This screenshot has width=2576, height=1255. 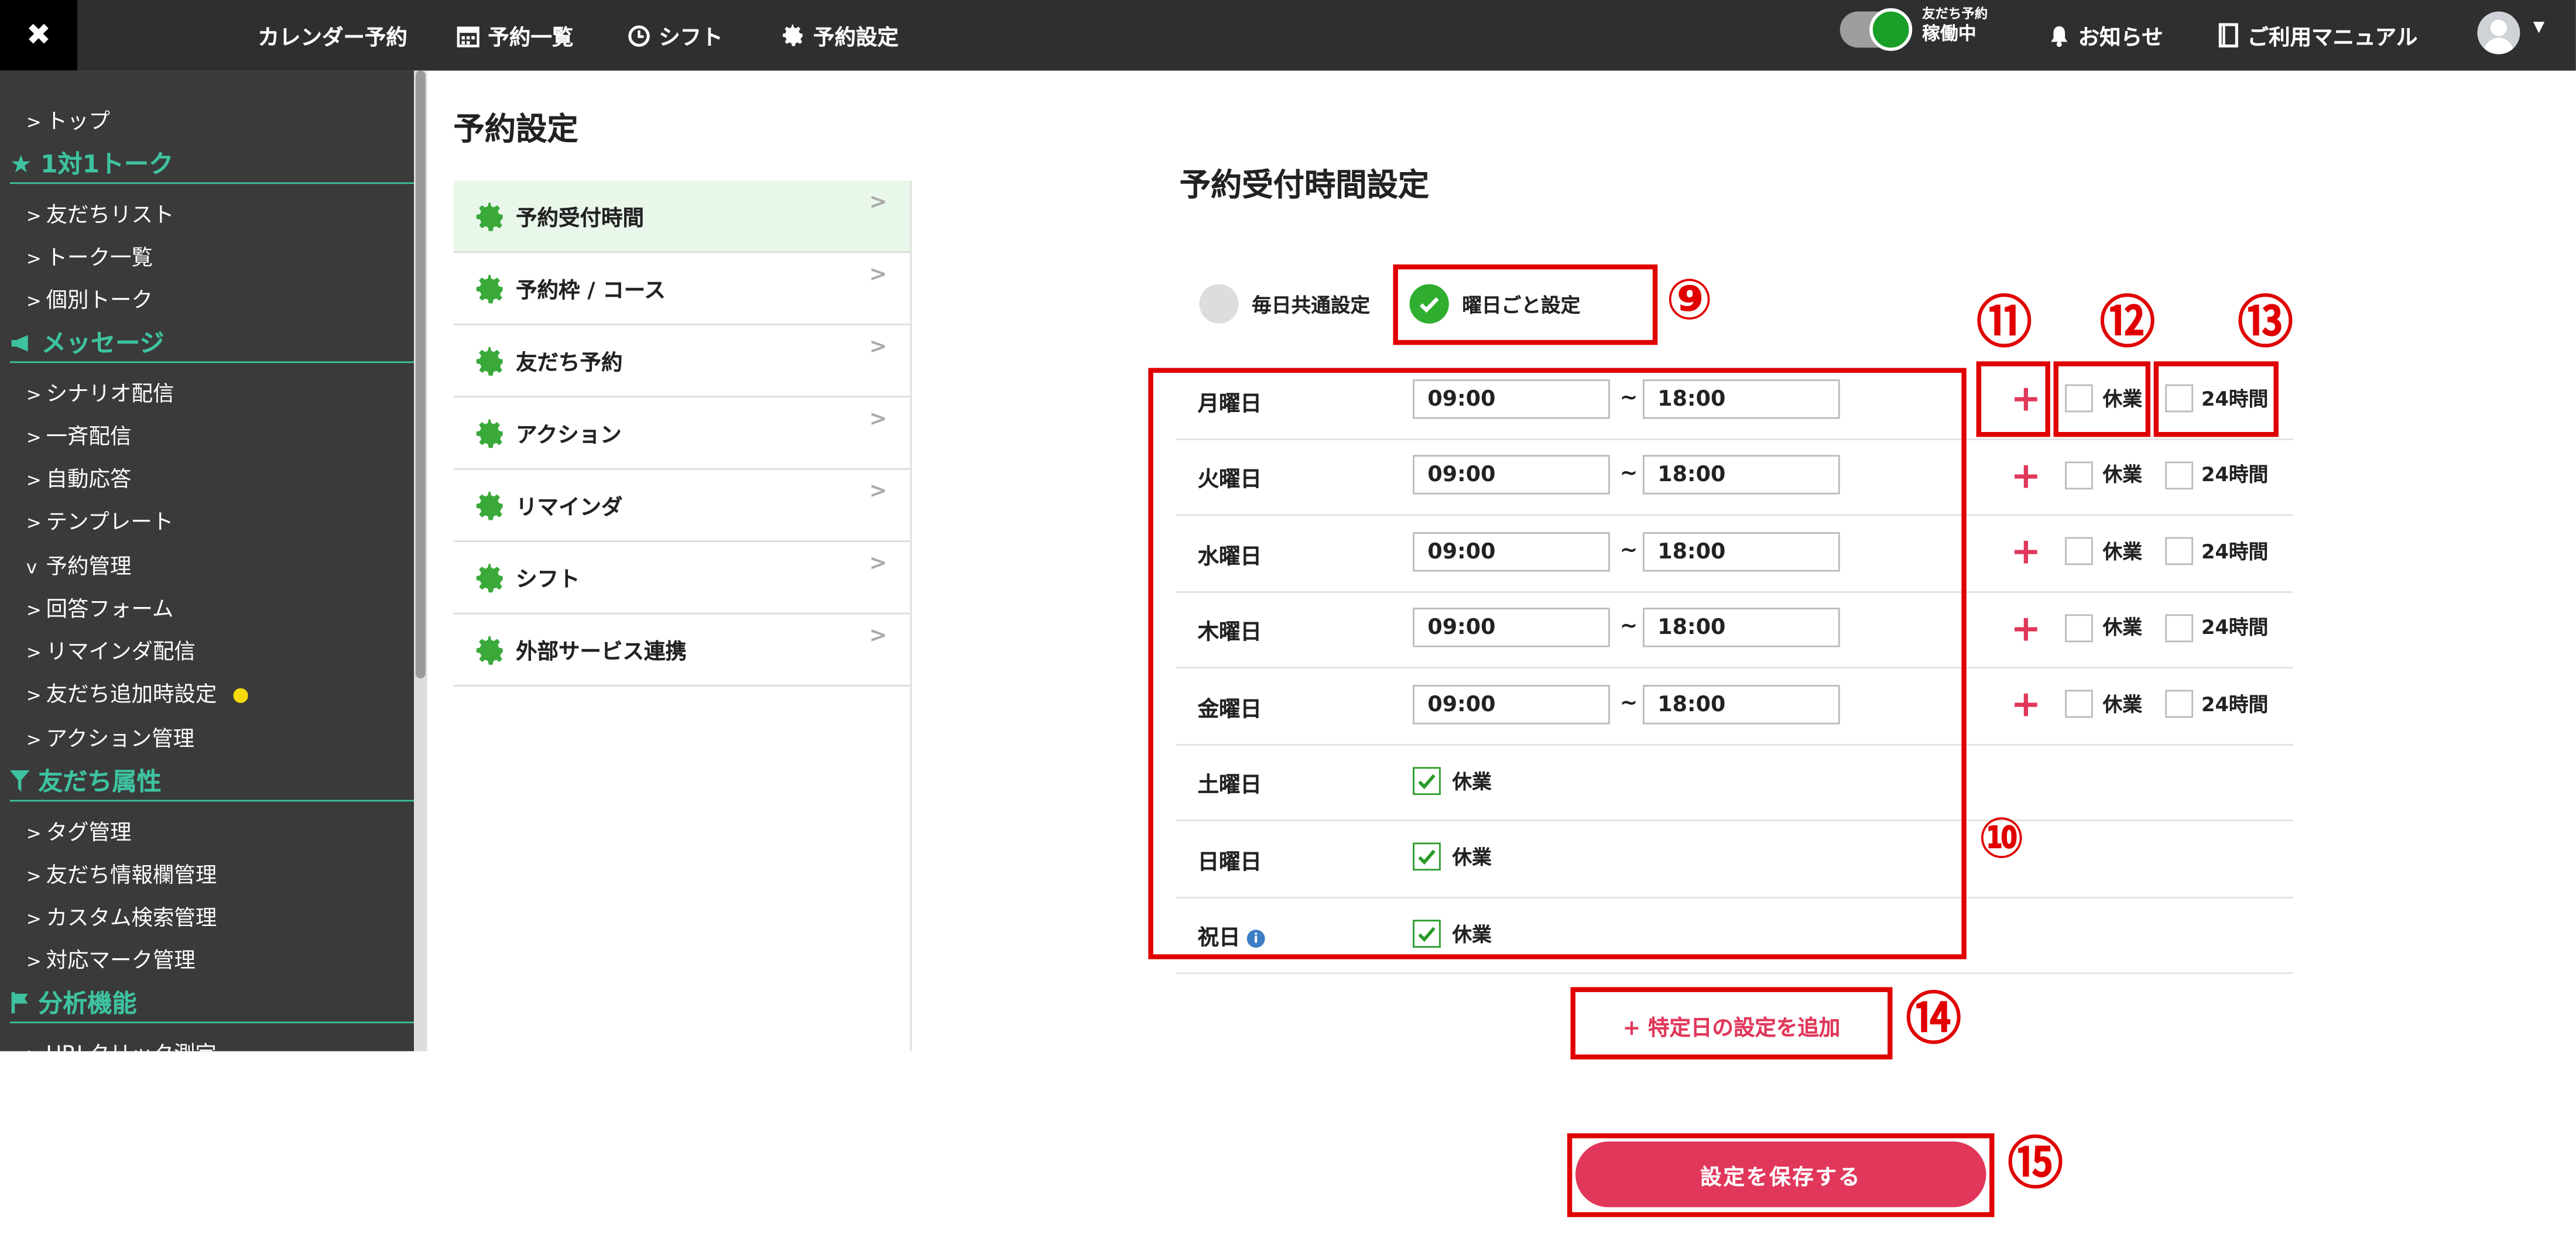 What do you see at coordinates (681, 578) in the screenshot?
I see `submenu-shift: シフト >` at bounding box center [681, 578].